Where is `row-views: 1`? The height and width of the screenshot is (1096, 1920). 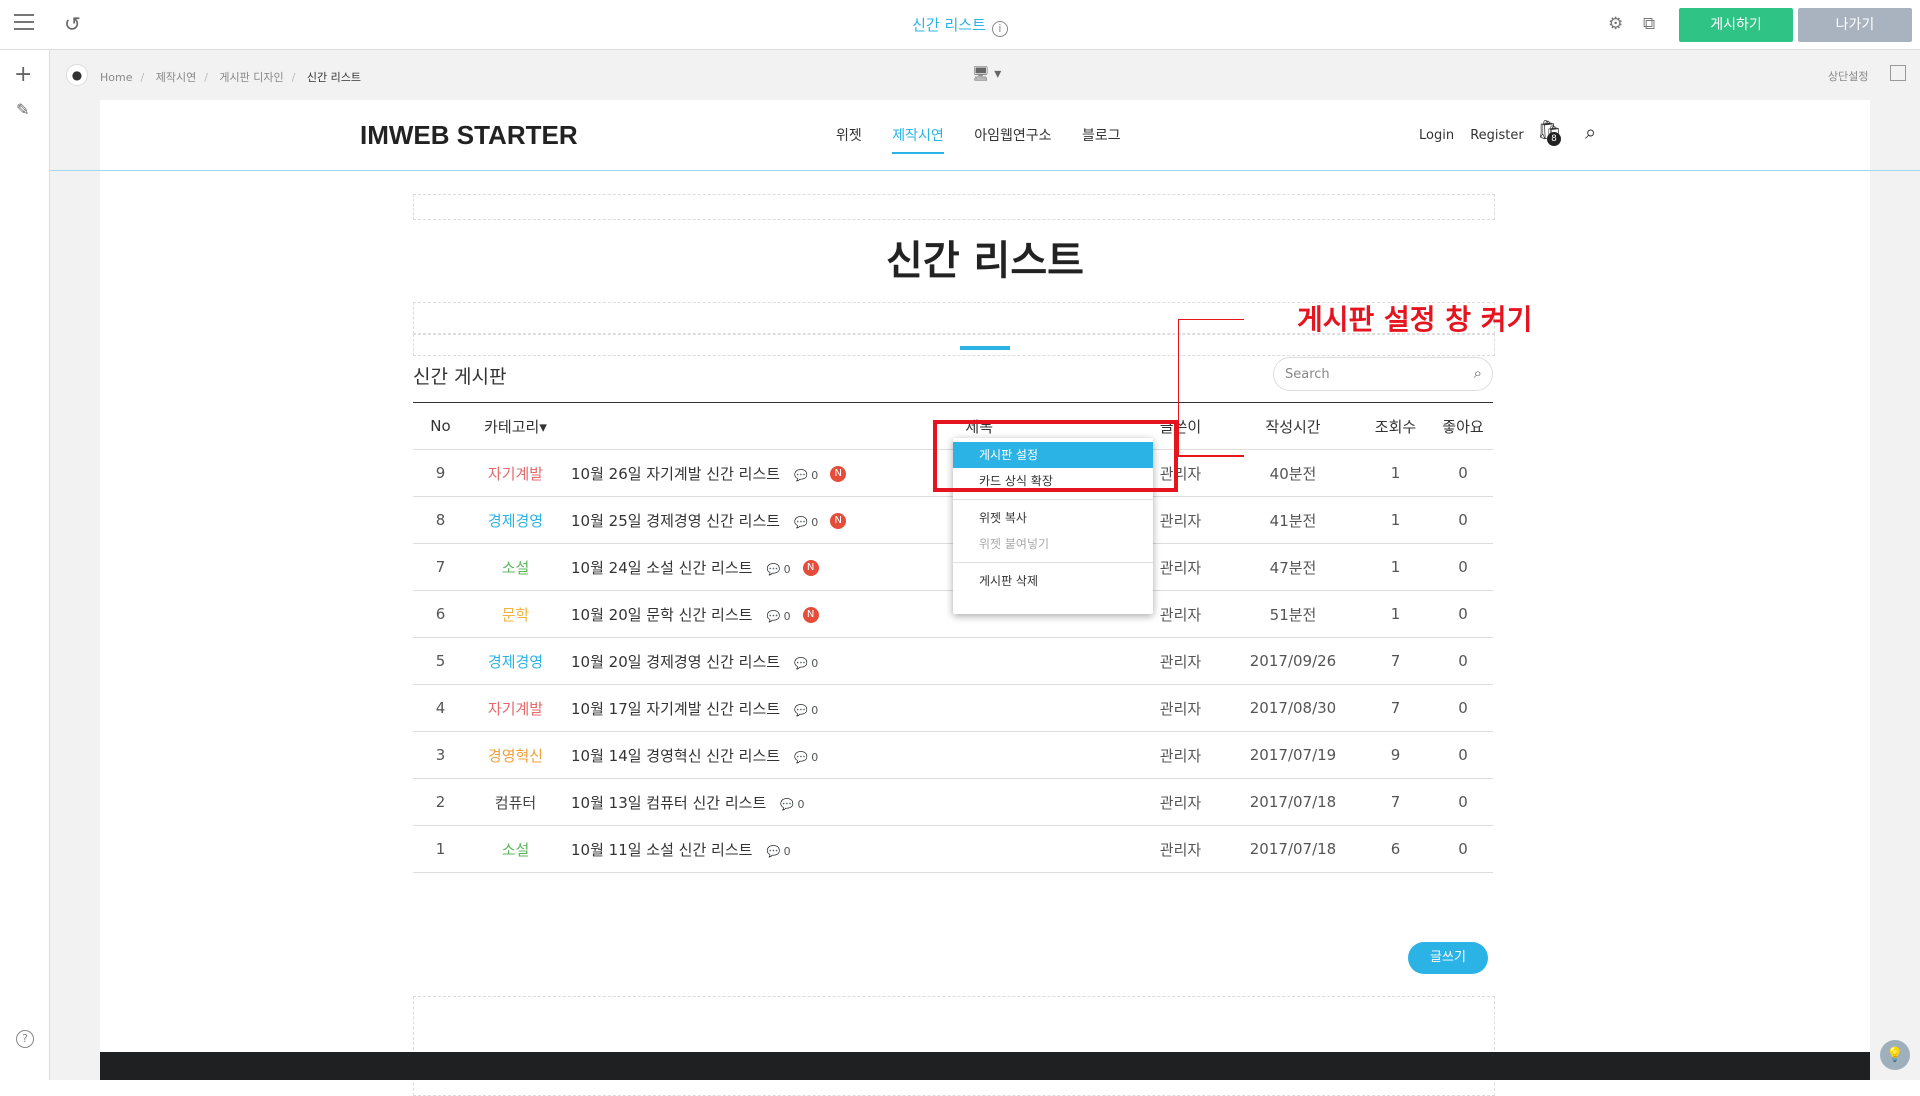
row-views: 1 is located at coordinates (1395, 567).